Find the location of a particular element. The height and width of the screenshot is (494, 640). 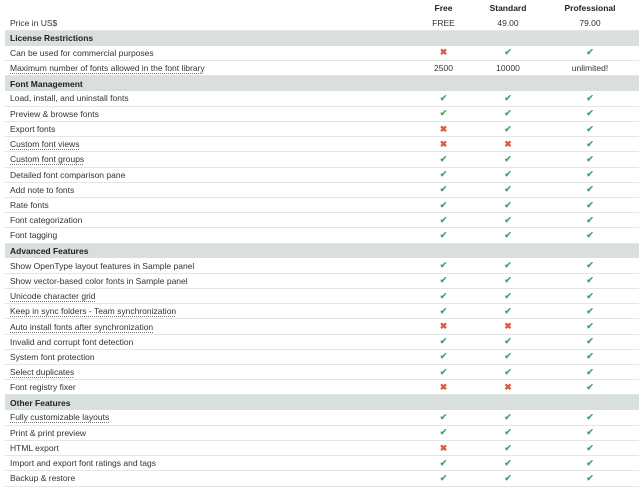

feature-label: Font categorization is located at coordinates (208, 220).